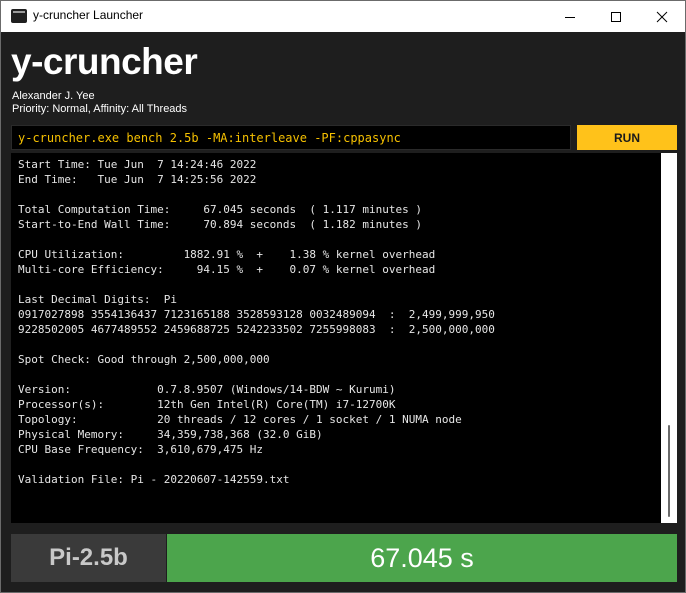 This screenshot has height=593, width=686. Describe the element at coordinates (627, 137) in the screenshot. I see `run-button: RUN` at that location.